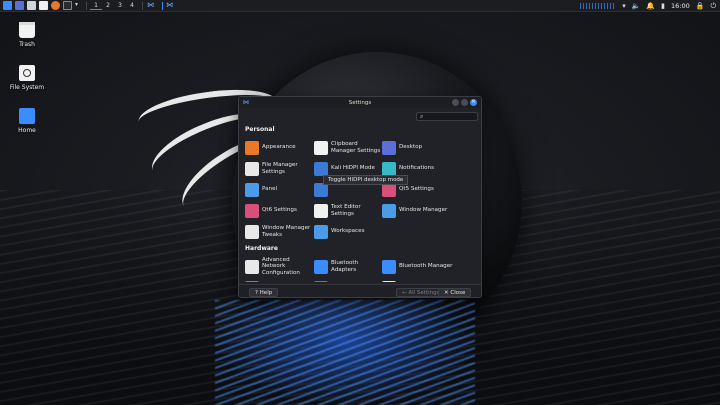  I want to click on desktop-icon-label: Home, so click(27, 130).